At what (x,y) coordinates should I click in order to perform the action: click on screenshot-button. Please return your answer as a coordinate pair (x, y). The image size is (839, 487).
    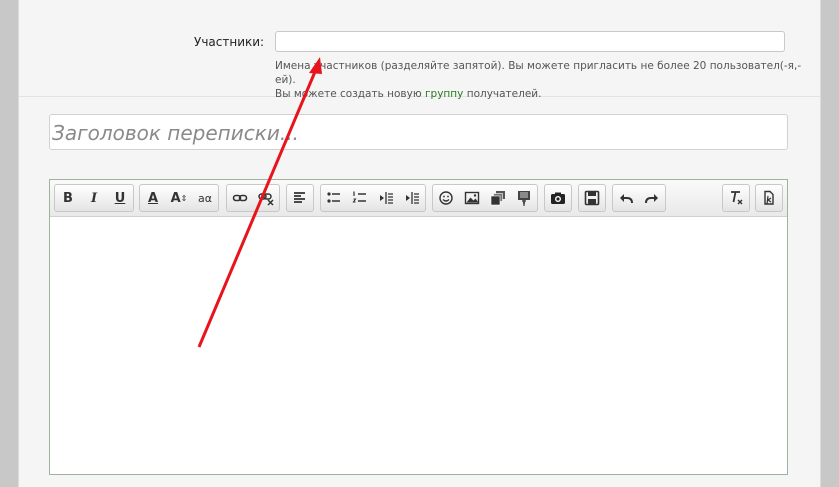
    Looking at the image, I should click on (558, 198).